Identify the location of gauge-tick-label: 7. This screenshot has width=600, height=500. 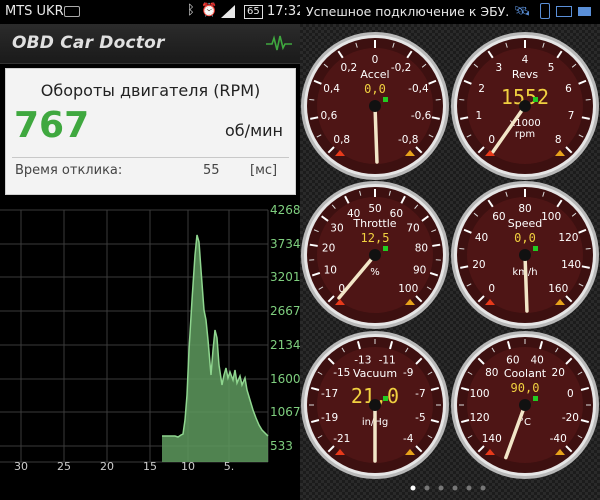
(571, 116).